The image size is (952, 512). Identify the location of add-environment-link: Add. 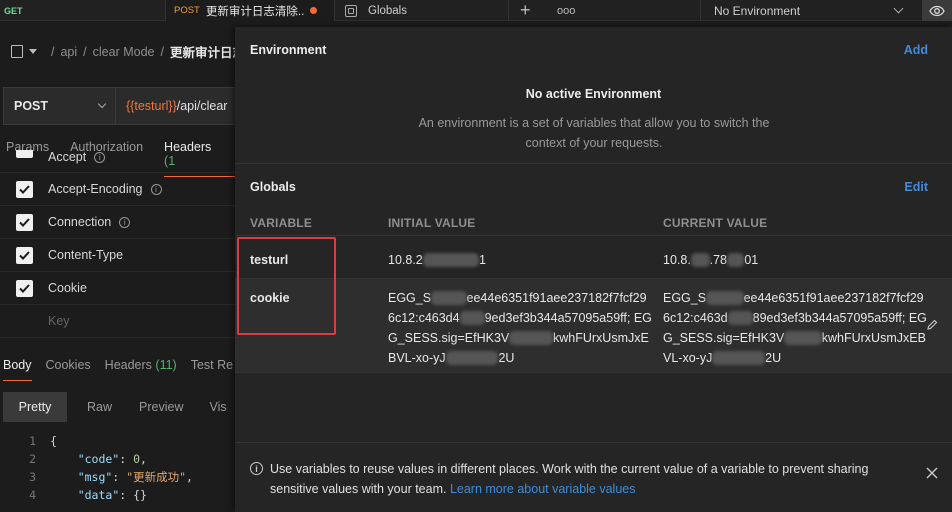
(916, 50).